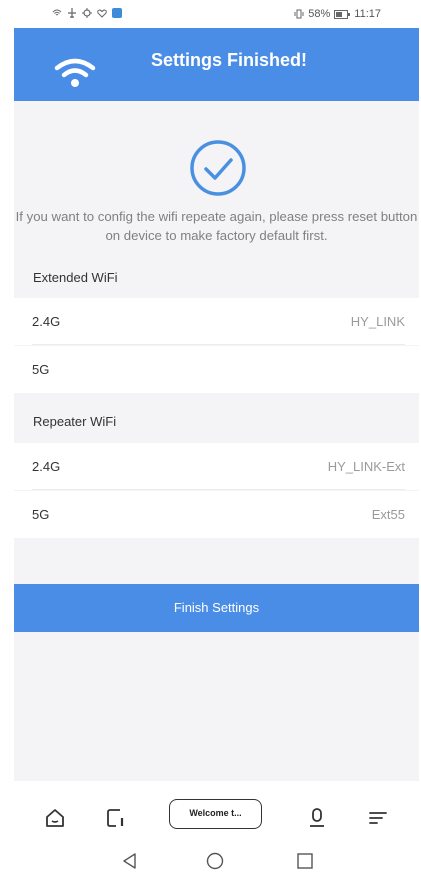  I want to click on home-circle-icon, so click(215, 861).